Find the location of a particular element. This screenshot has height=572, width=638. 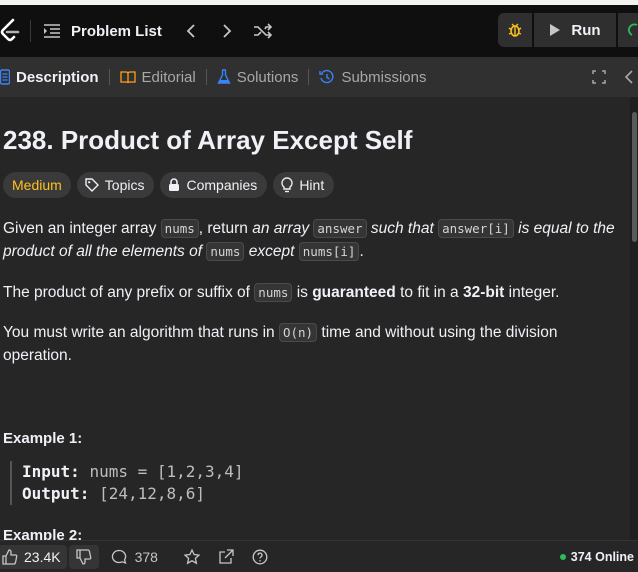

companies-label: Companies is located at coordinates (222, 185).